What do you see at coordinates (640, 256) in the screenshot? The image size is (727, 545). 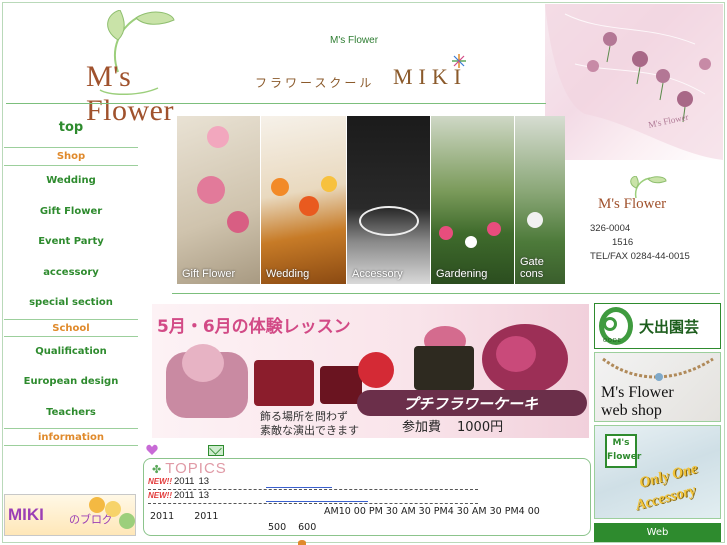 I see `tel-fax: TEL/FAX 0284-44-0015` at bounding box center [640, 256].